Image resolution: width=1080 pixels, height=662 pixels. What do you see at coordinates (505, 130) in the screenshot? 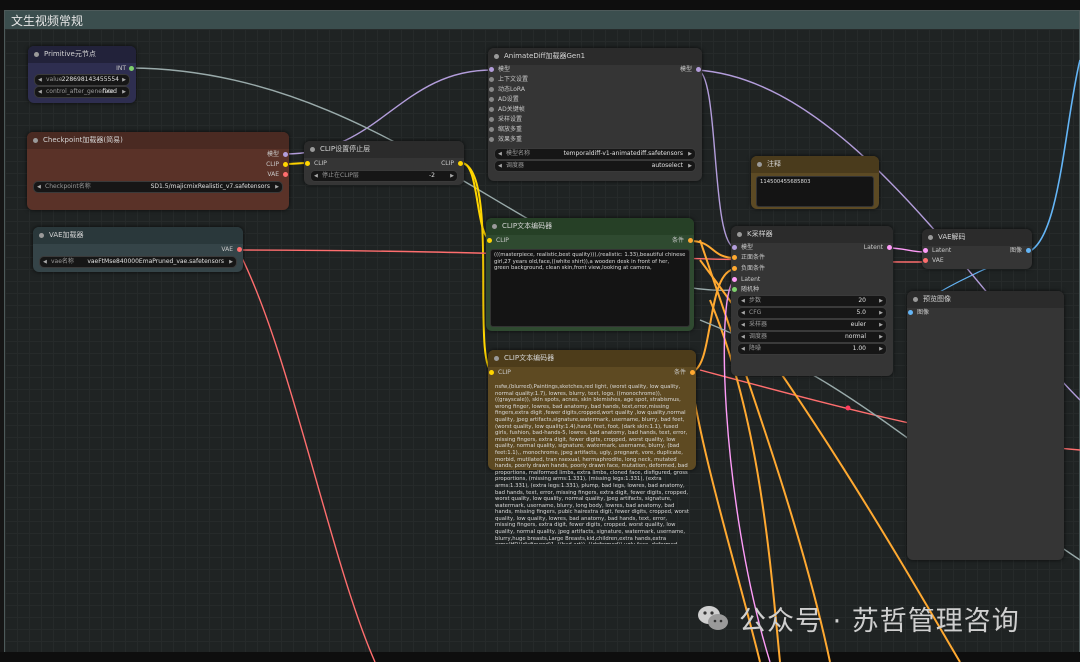
I see `input-scale-multival: 缩放多重` at bounding box center [505, 130].